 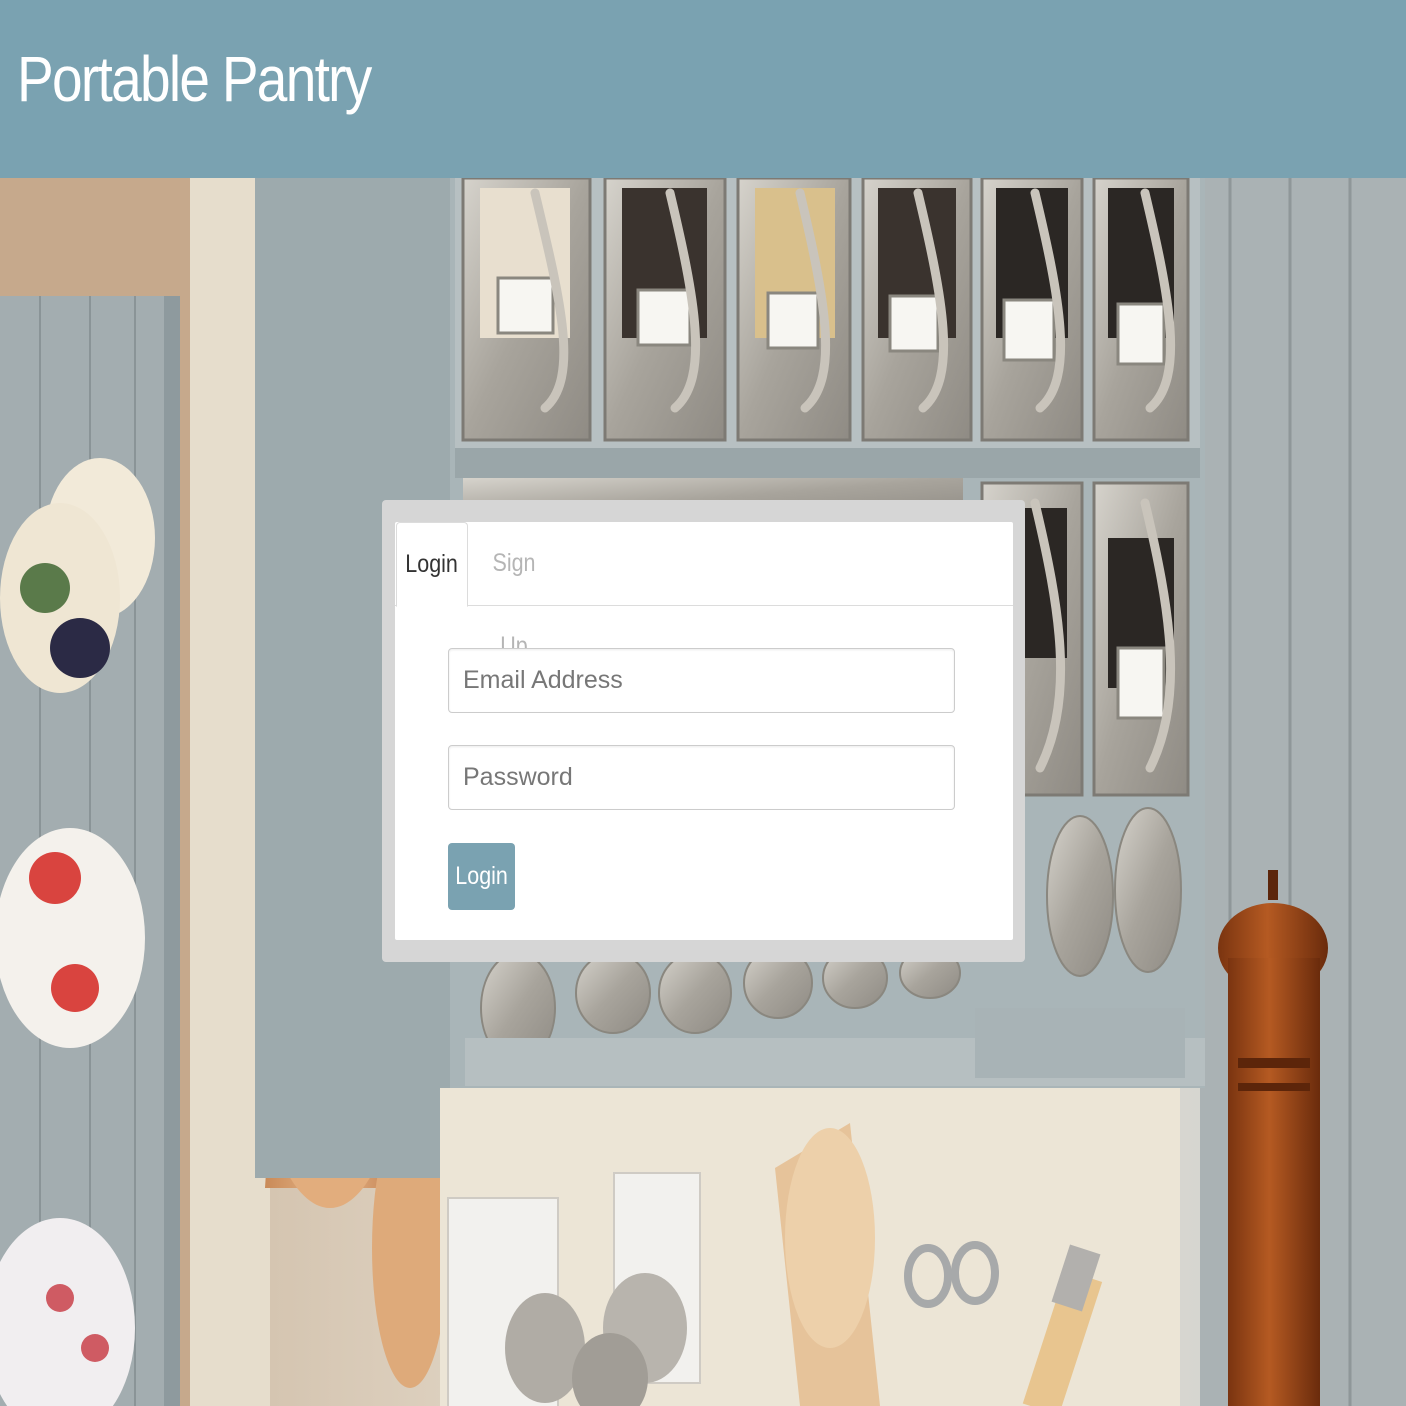 I want to click on login-button: Login, so click(x=481, y=876).